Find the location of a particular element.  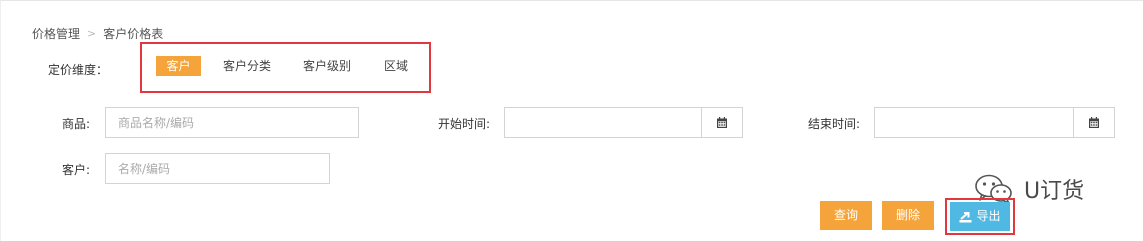

start-time-field is located at coordinates (603, 122).